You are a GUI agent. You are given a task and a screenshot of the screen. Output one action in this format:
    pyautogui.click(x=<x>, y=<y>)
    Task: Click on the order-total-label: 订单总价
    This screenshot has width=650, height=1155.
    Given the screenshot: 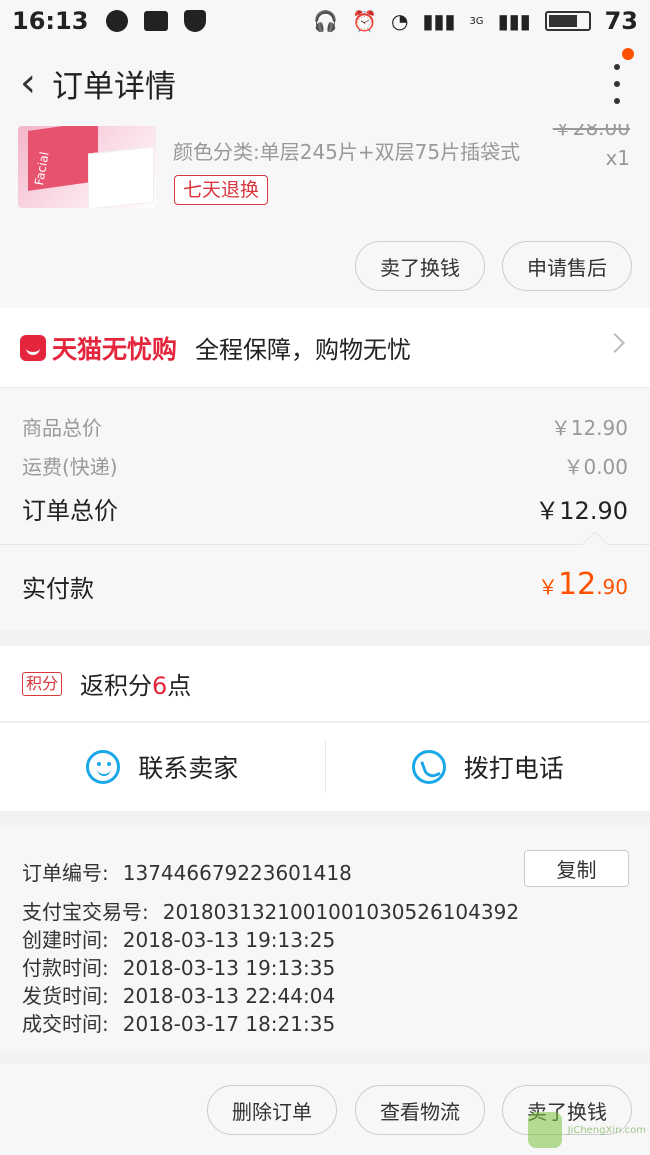 What is the action you would take?
    pyautogui.click(x=70, y=511)
    